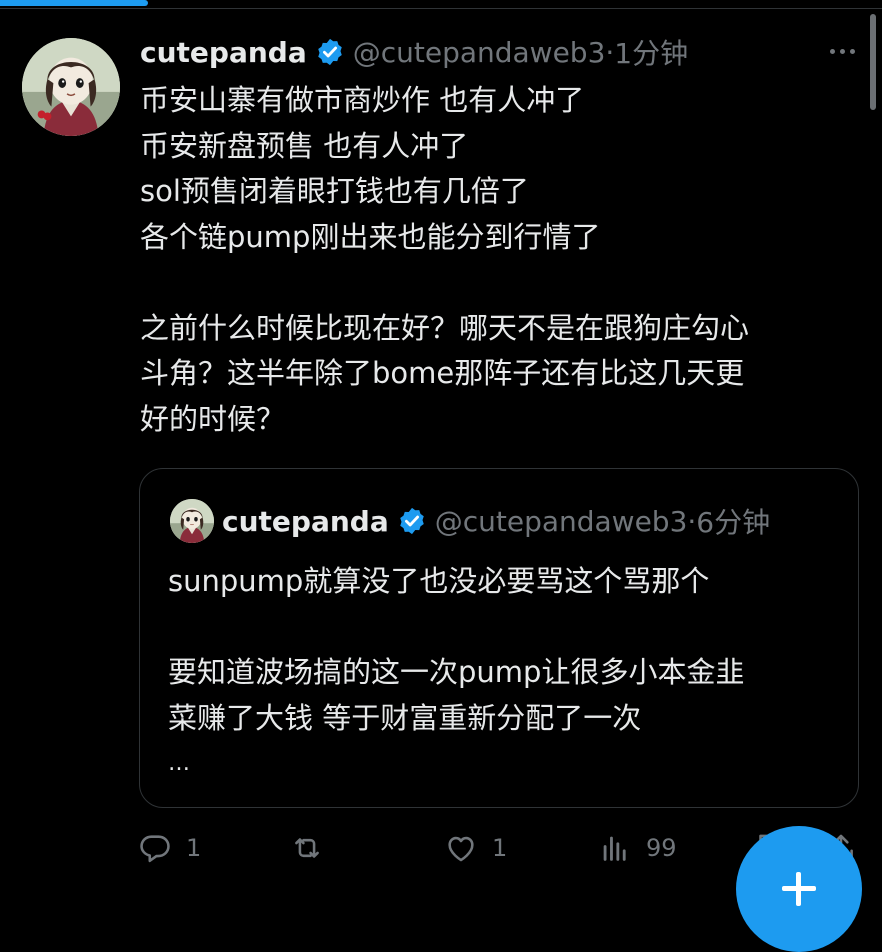 Image resolution: width=882 pixels, height=952 pixels. Describe the element at coordinates (500, 848) in the screenshot. I see `like-count: 1` at that location.